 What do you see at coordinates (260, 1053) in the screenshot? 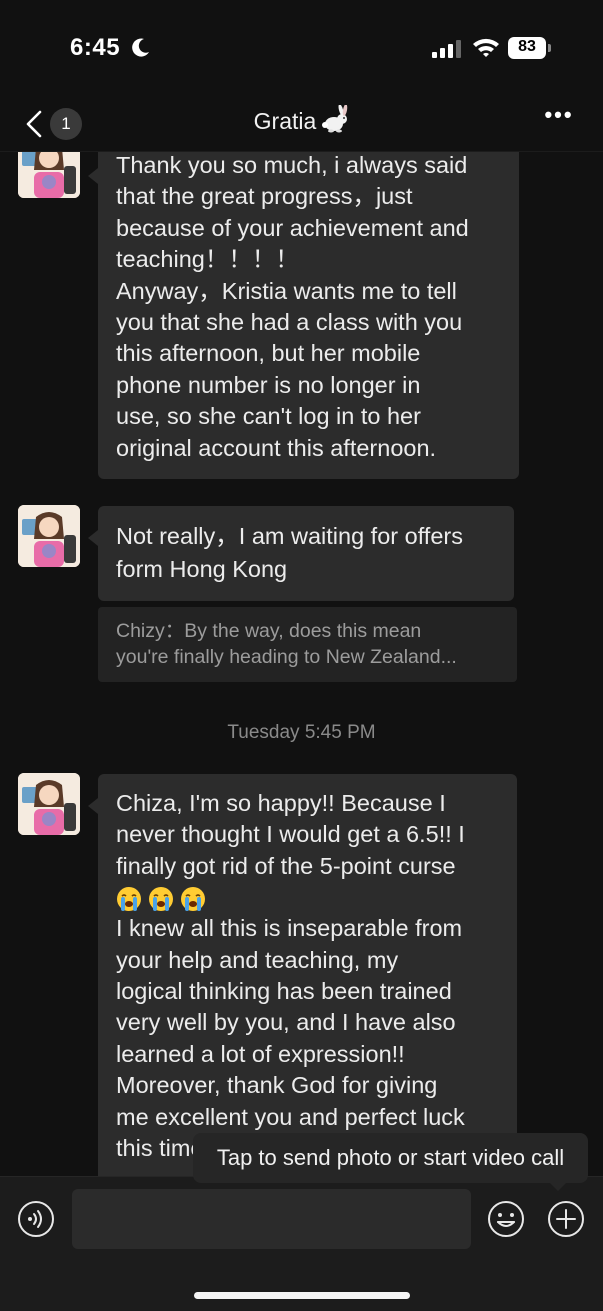
I see `message-line: learned a lot of expression!!` at bounding box center [260, 1053].